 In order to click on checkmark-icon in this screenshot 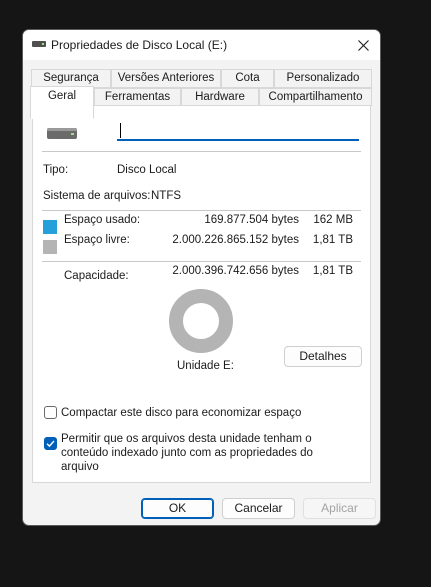, I will do `click(50, 444)`.